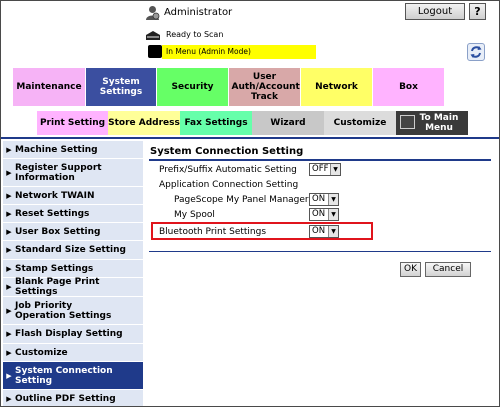 The width and height of the screenshot is (500, 407). I want to click on sidebar-item-stamp-settings: ▶ Stamp Settings, so click(73, 269).